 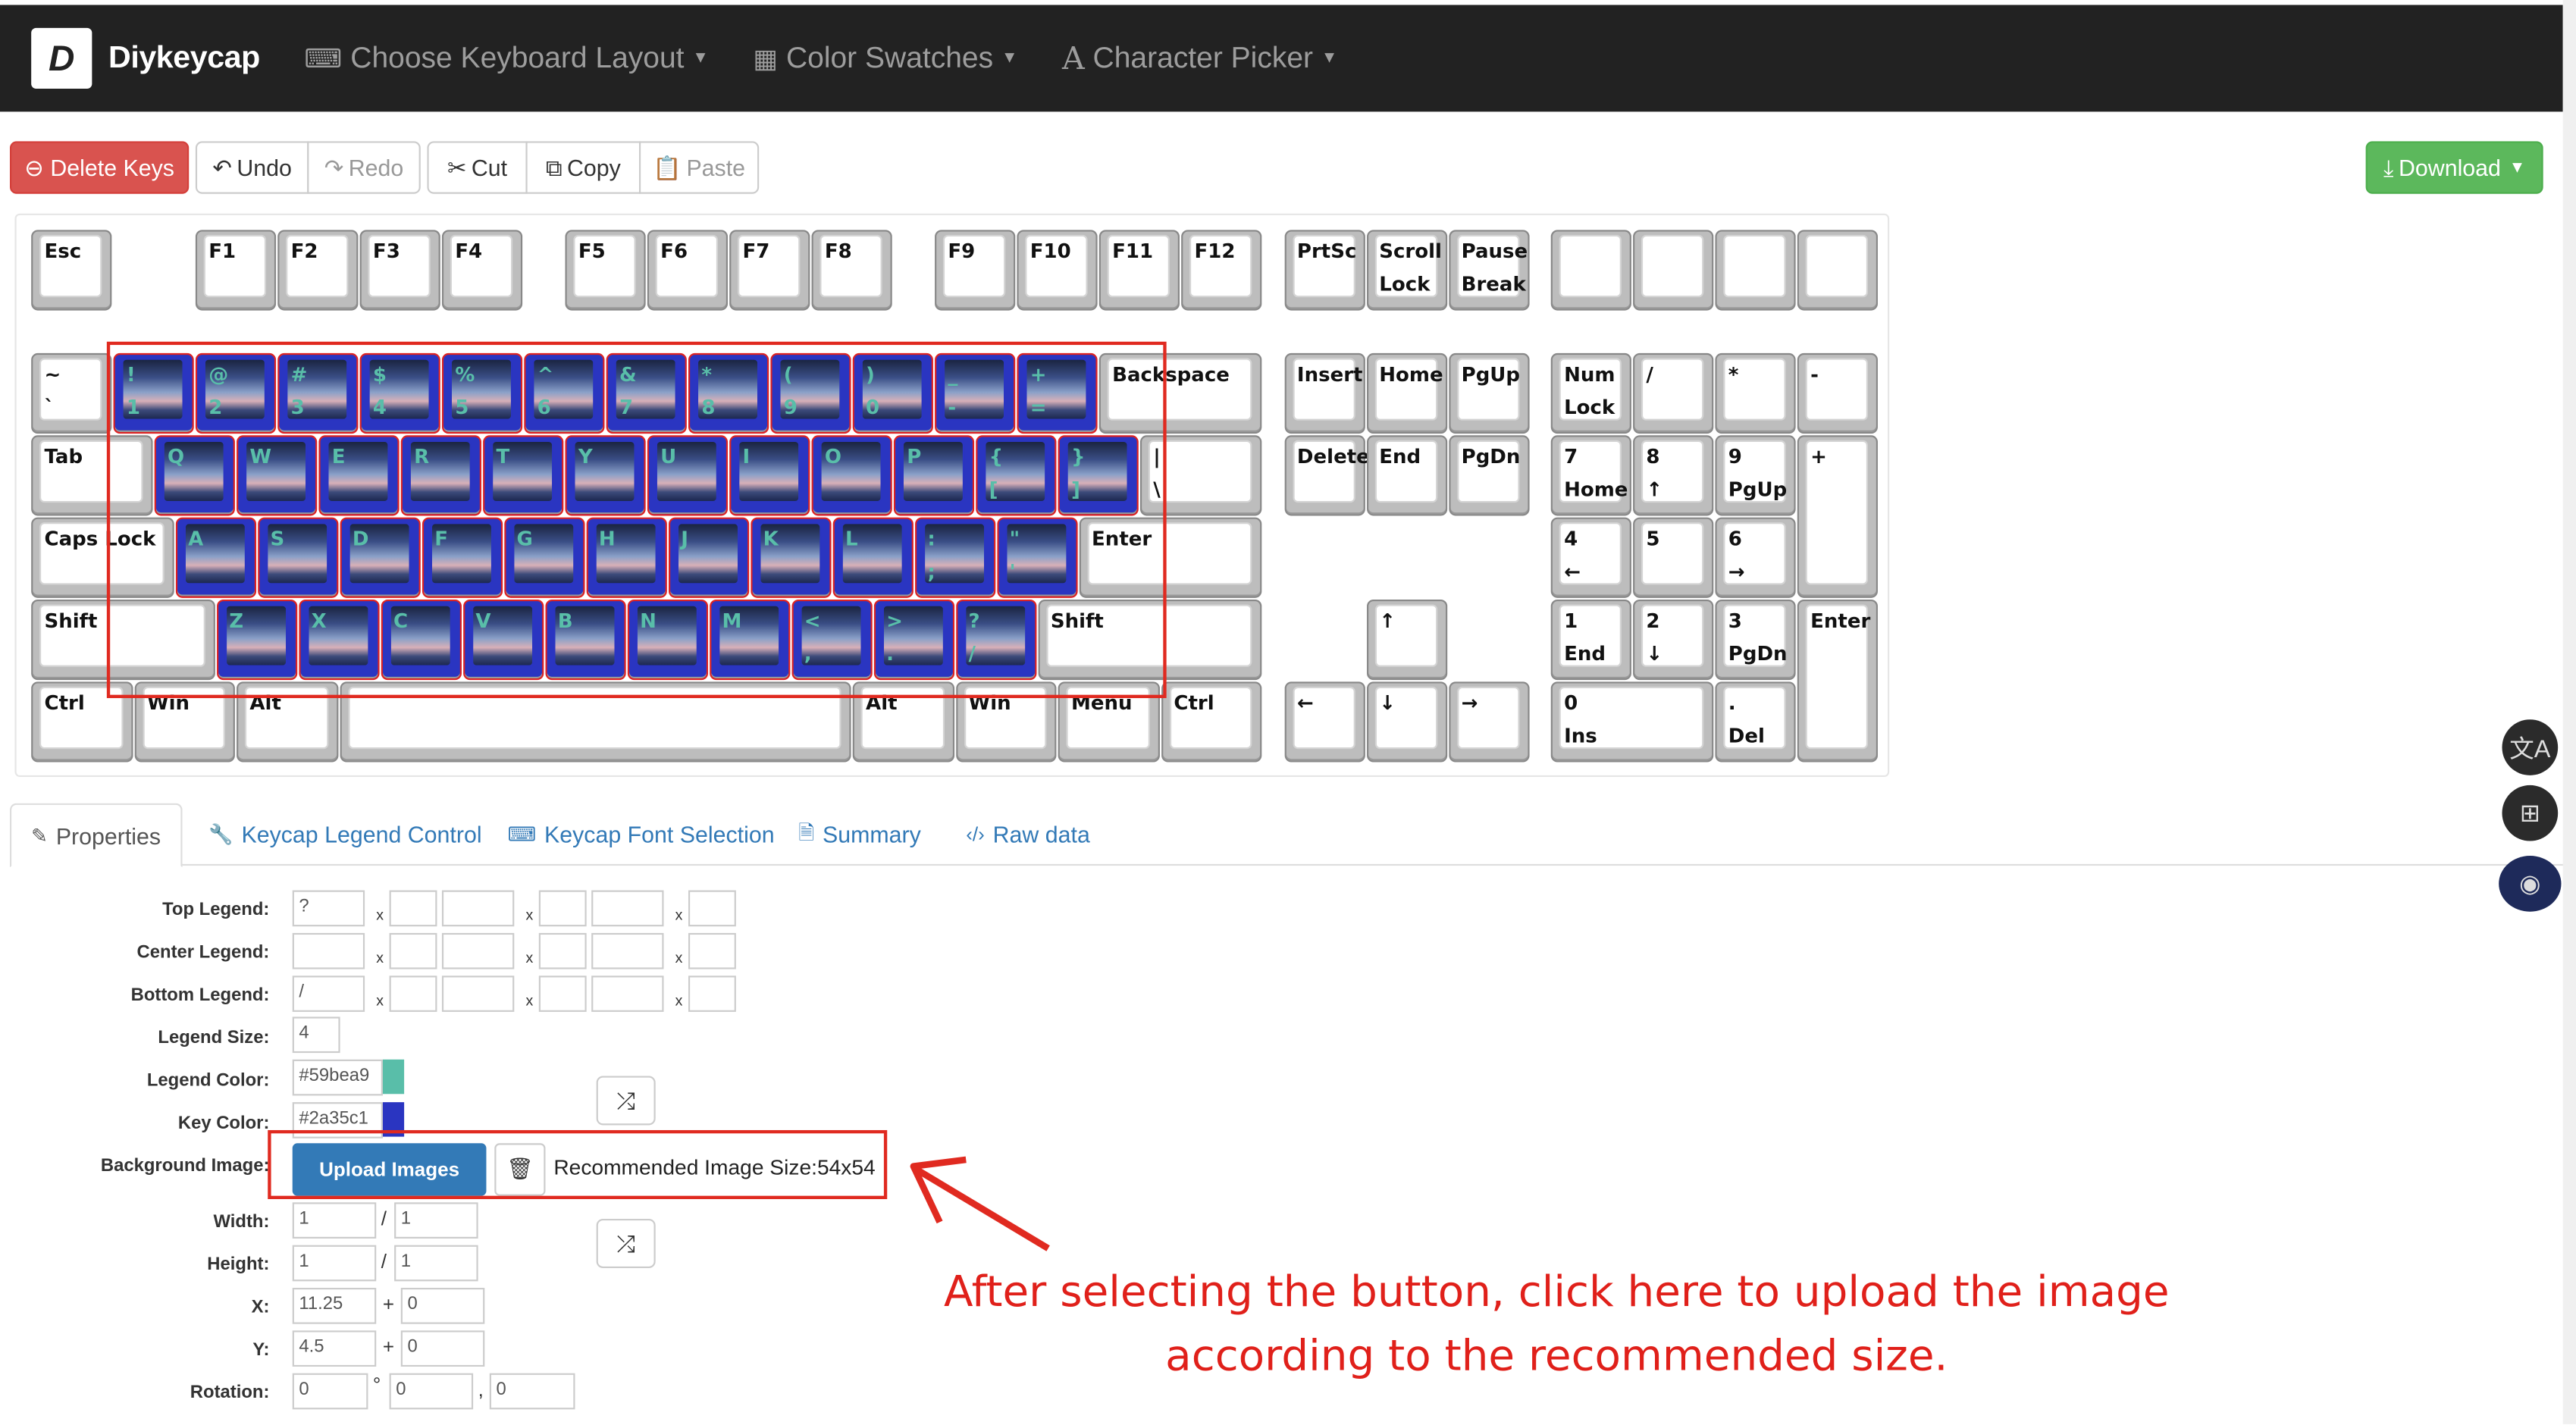 I want to click on keycap: F9, so click(x=975, y=270).